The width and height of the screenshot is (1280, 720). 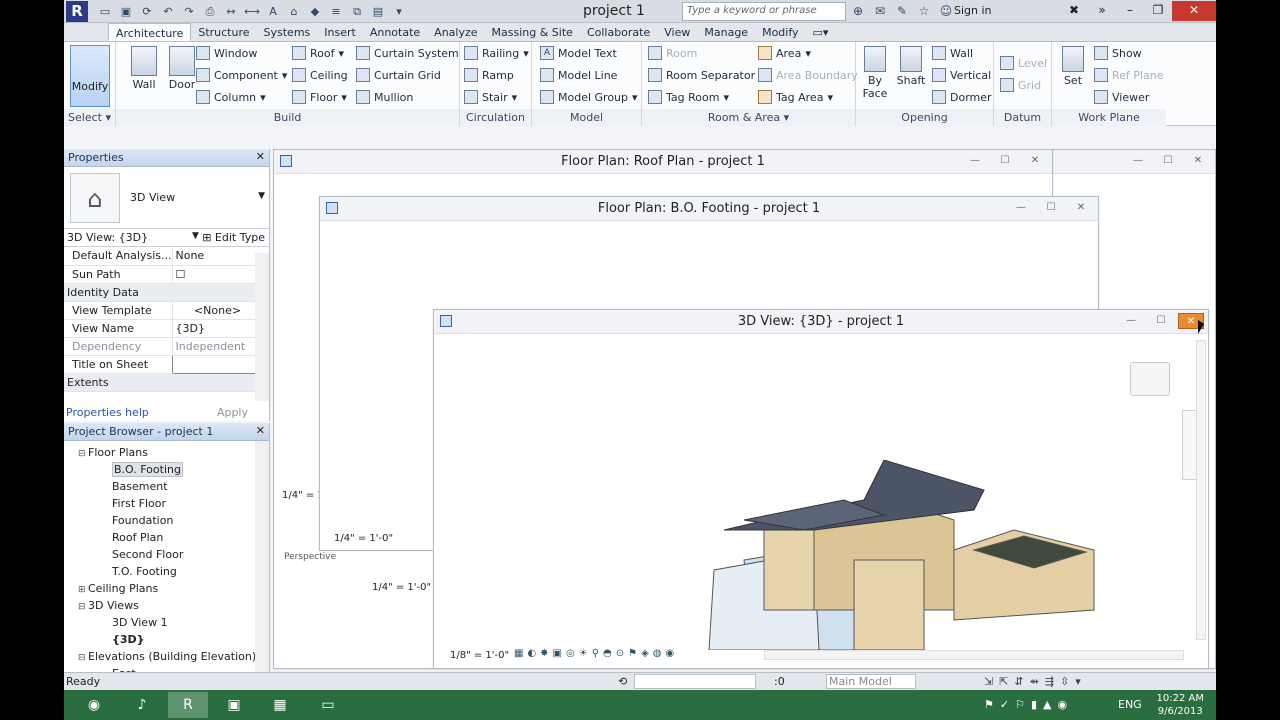 What do you see at coordinates (946, 11) in the screenshot?
I see `user-icon: ☺` at bounding box center [946, 11].